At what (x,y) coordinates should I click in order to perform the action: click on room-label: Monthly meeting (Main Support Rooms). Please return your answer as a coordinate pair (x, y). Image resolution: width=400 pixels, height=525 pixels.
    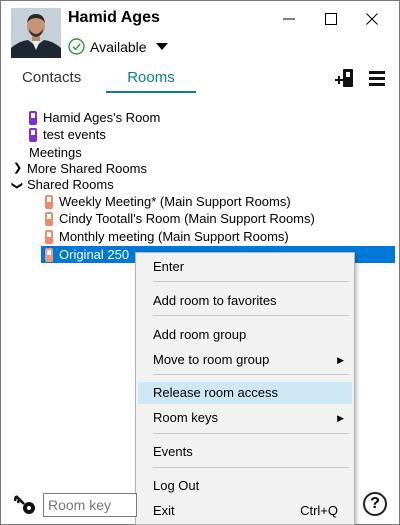
    Looking at the image, I should click on (174, 236).